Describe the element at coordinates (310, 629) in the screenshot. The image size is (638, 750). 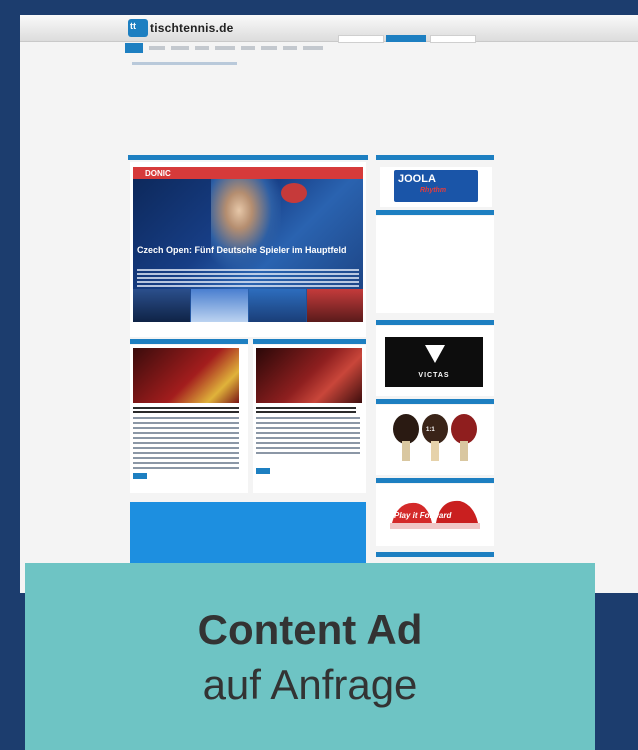
I see `overlay-title: Content Ad` at that location.